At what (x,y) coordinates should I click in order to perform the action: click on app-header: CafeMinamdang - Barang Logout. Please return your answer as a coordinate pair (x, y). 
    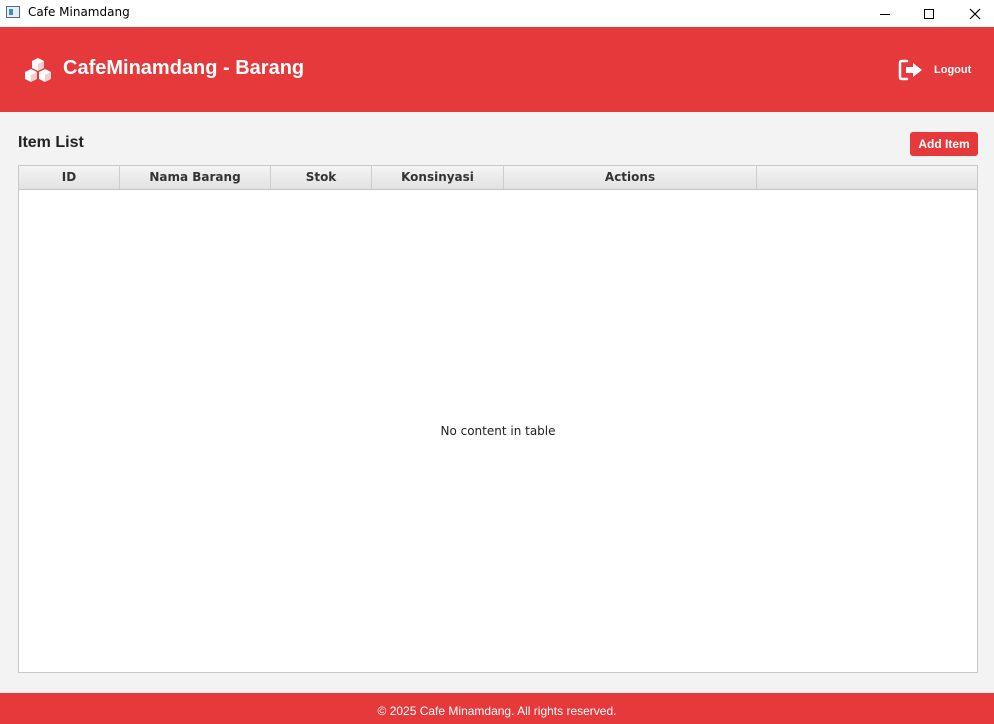
    Looking at the image, I should click on (497, 69).